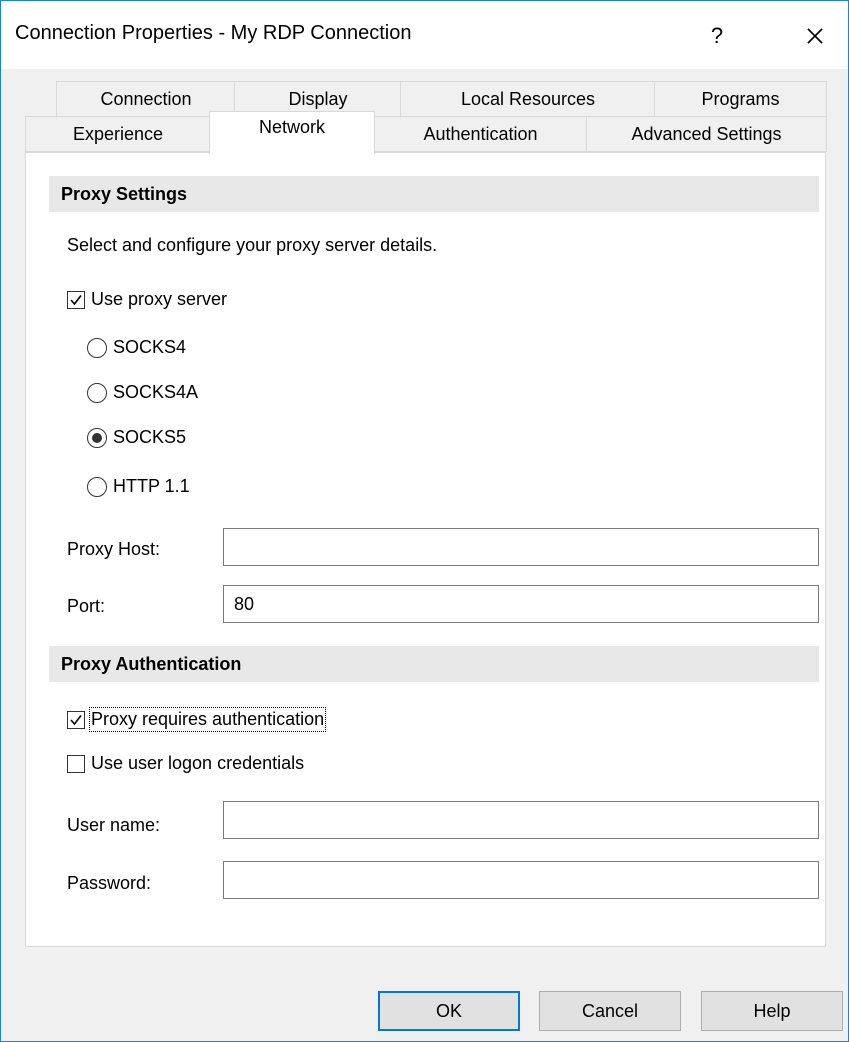 The width and height of the screenshot is (849, 1042). What do you see at coordinates (114, 549) in the screenshot?
I see `proxy-host-label: Proxy Host:` at bounding box center [114, 549].